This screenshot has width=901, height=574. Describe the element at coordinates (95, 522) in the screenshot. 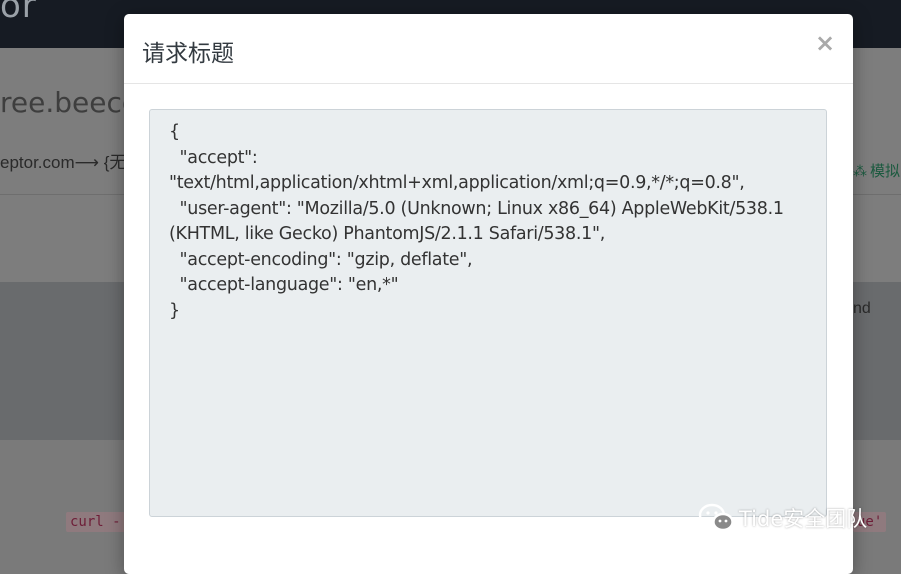

I see `curl-command: curl -` at that location.